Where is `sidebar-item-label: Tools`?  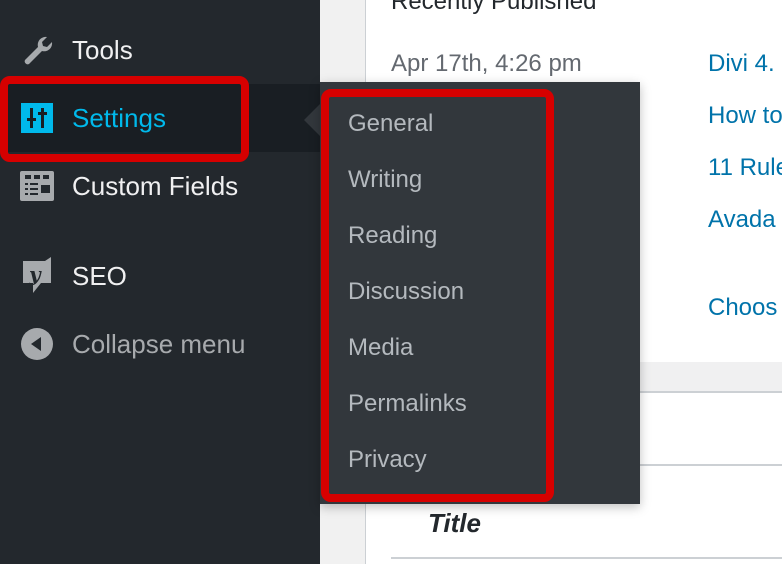 sidebar-item-label: Tools is located at coordinates (102, 49).